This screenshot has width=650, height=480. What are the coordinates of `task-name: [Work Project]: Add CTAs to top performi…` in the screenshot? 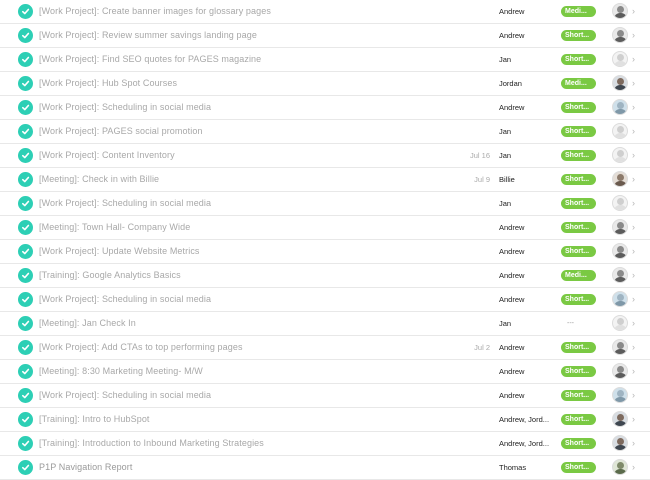 It's located at (141, 347).